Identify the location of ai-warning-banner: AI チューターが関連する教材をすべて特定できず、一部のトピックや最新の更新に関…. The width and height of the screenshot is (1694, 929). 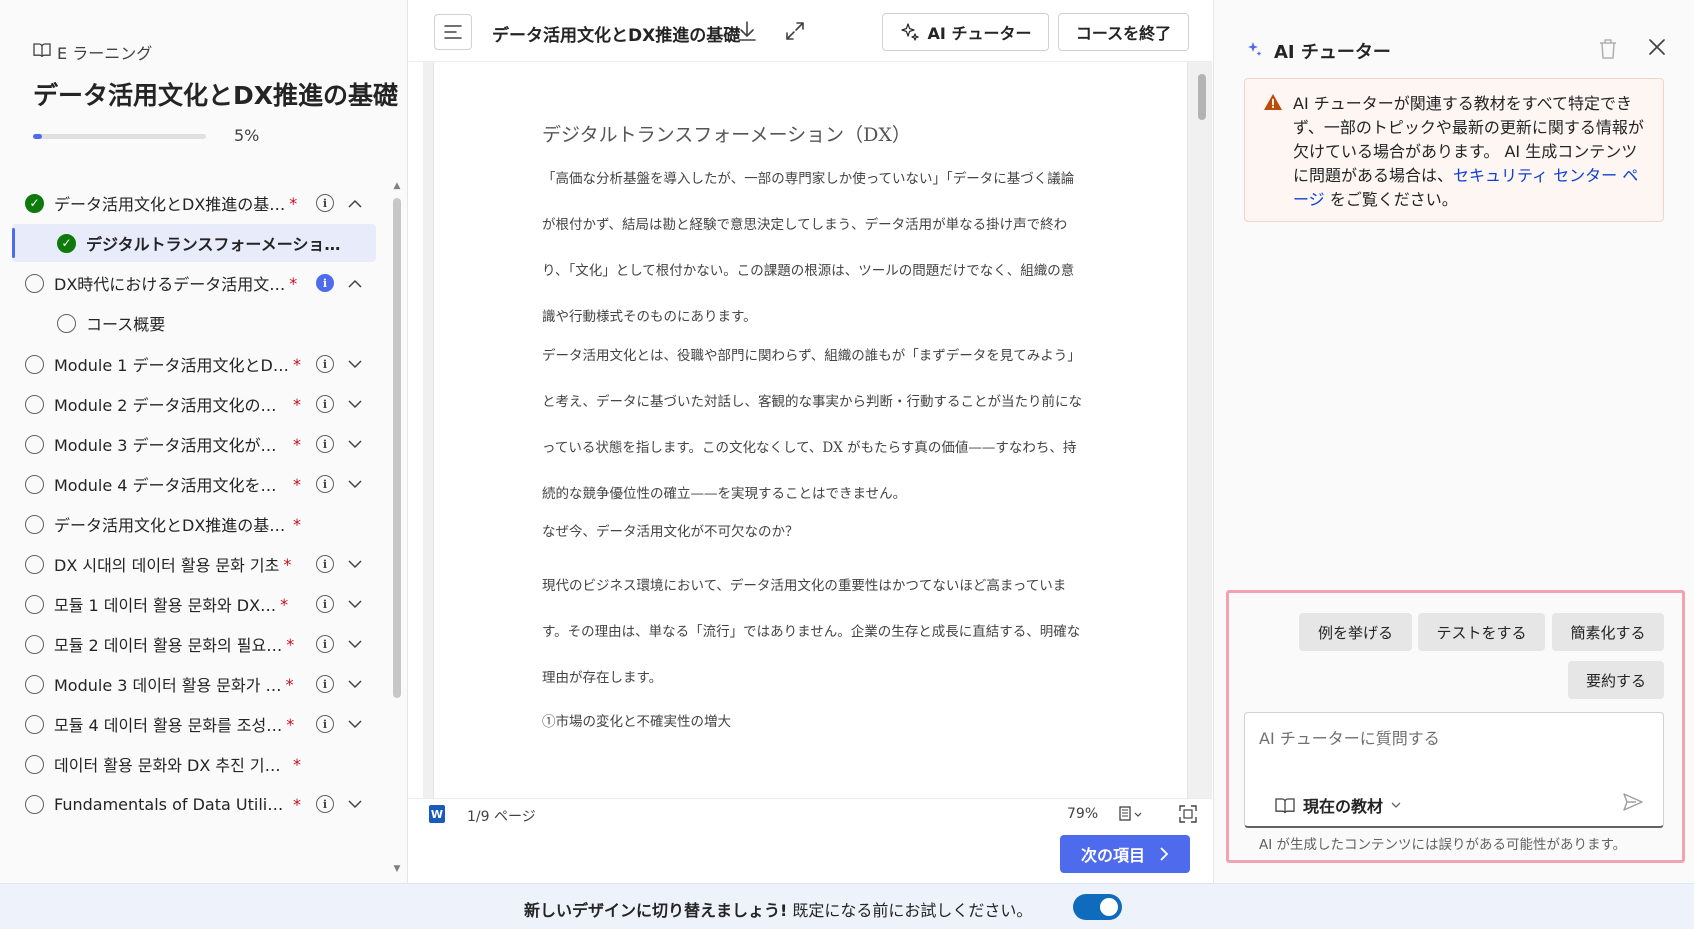
(1454, 150).